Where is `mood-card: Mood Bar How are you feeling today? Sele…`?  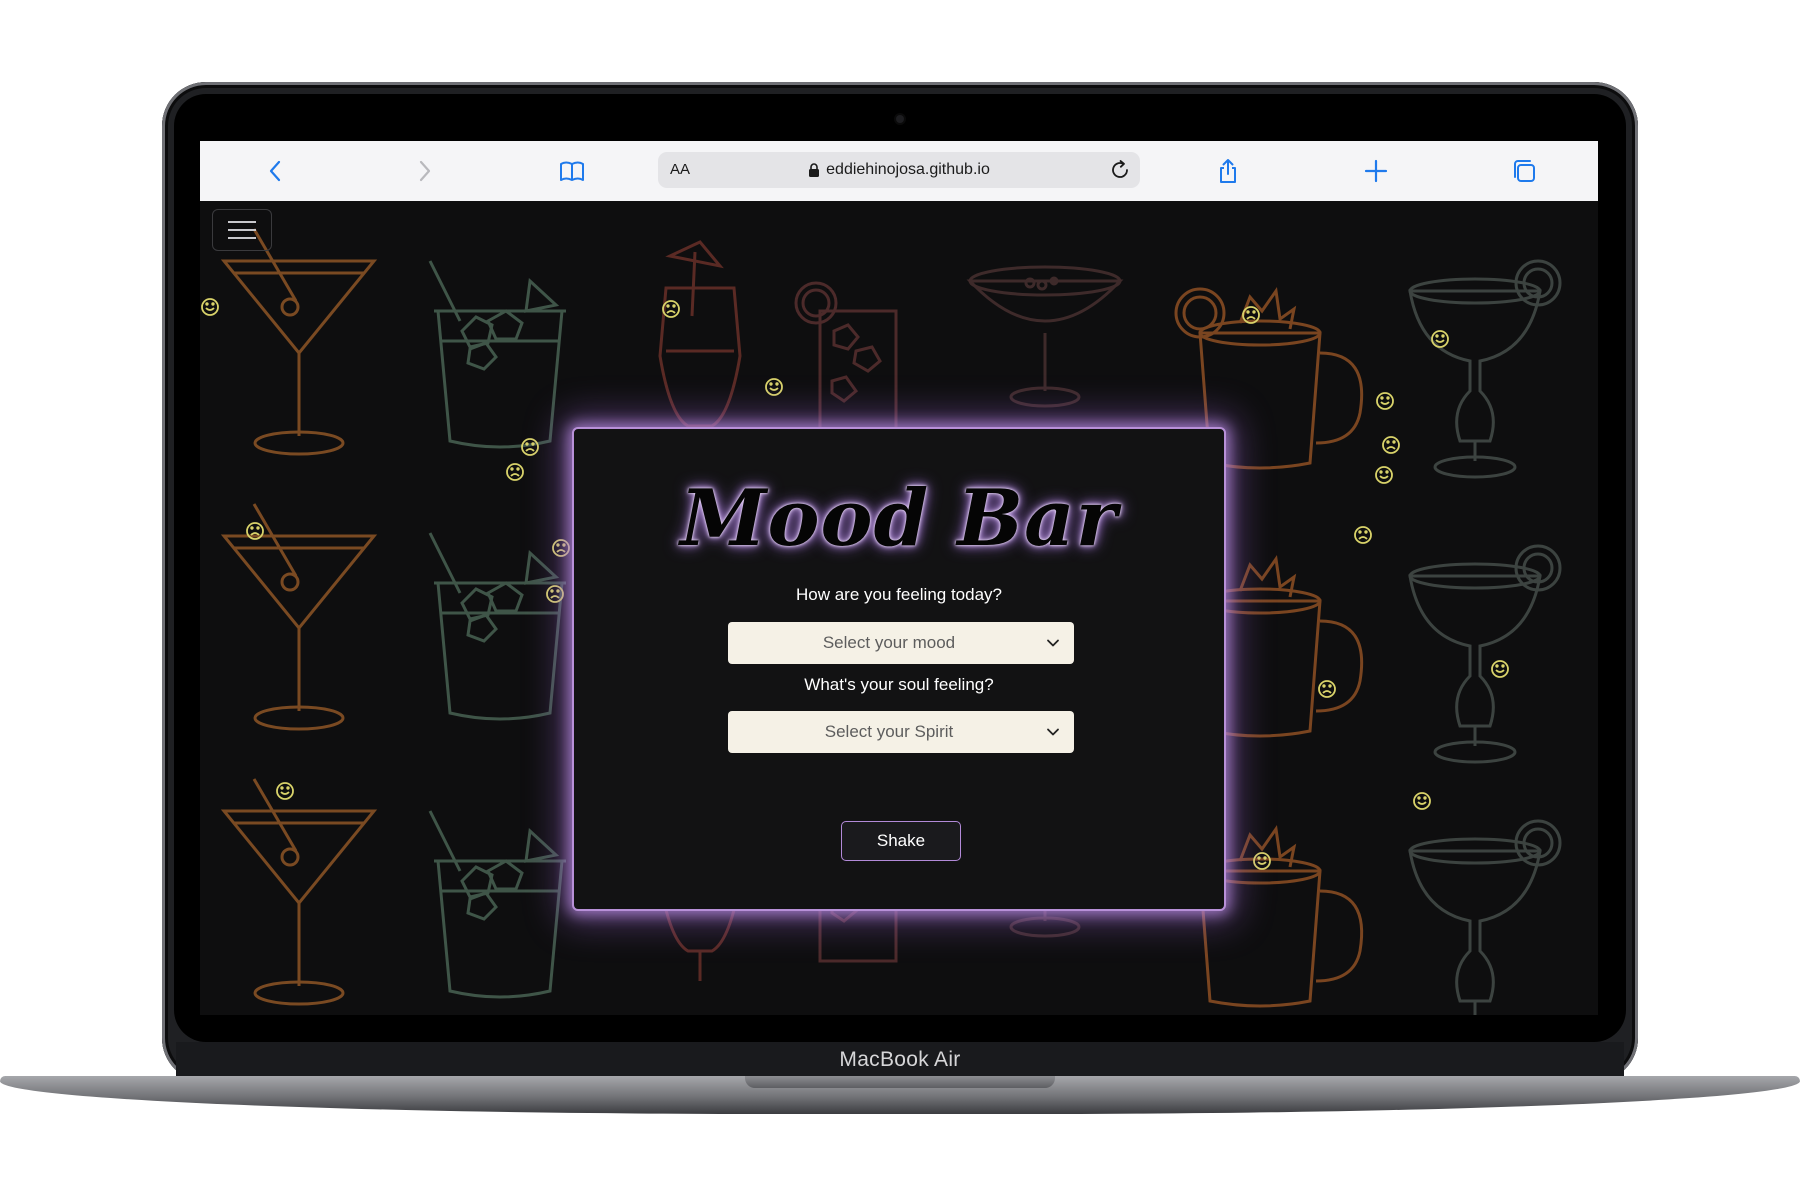 mood-card: Mood Bar How are you feeling today? Sele… is located at coordinates (899, 669).